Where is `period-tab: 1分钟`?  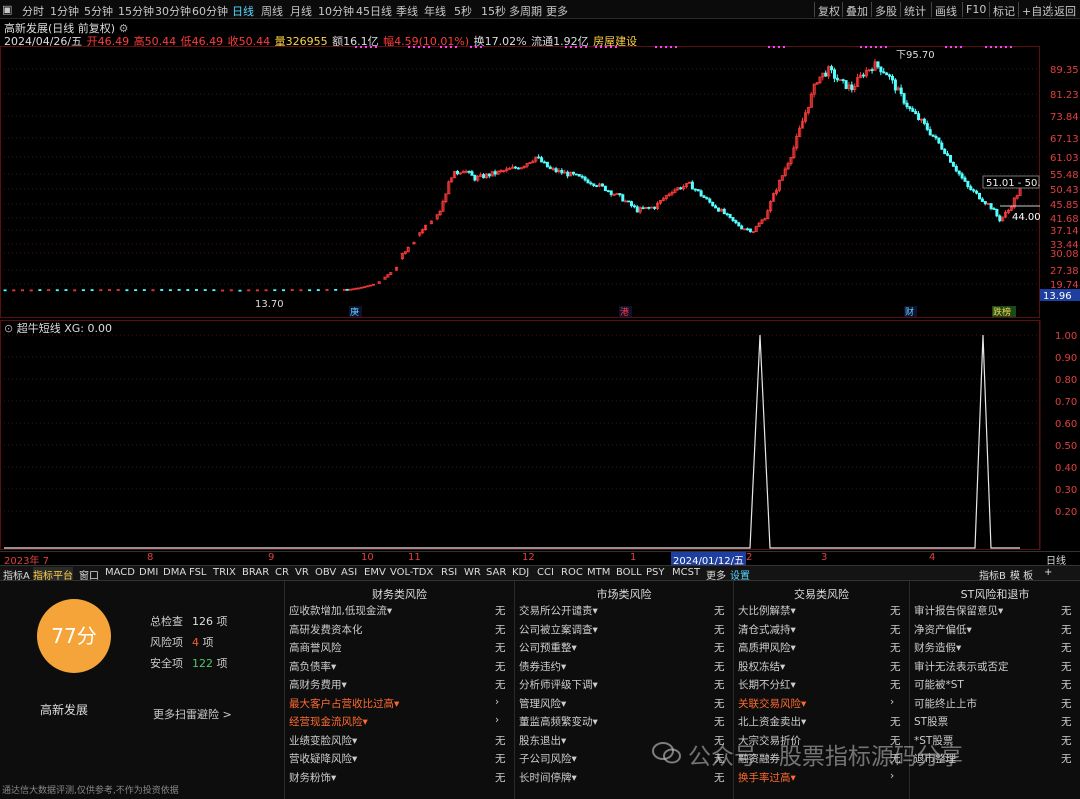 period-tab: 1分钟 is located at coordinates (64, 11).